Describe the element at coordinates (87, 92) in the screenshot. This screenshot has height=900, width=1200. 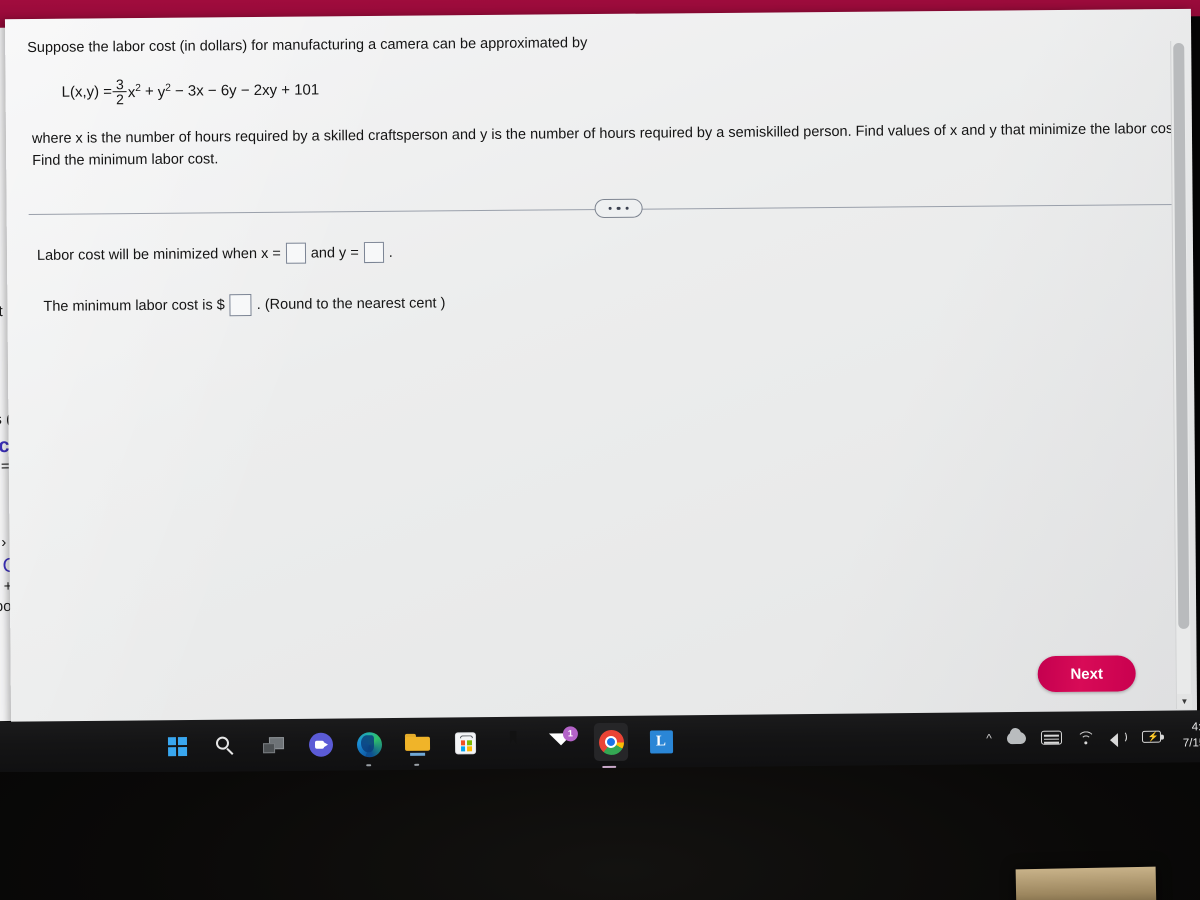
I see `formula-lhs: L(x,y) =` at that location.